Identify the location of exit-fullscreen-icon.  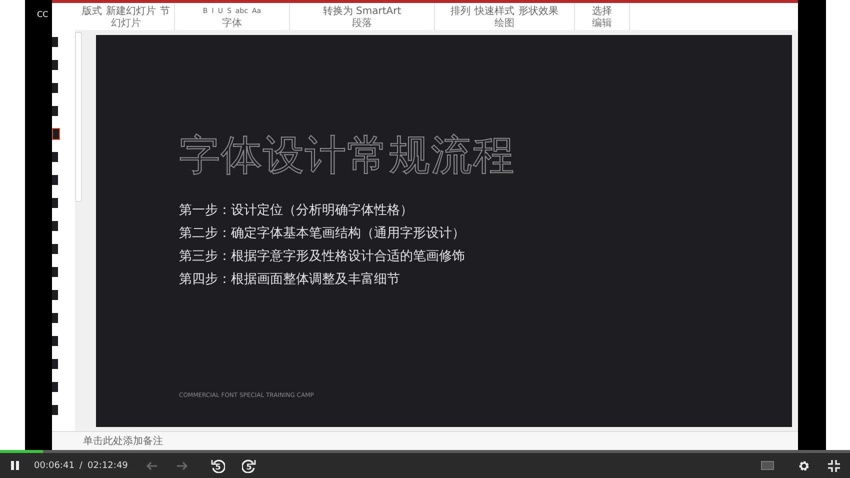
(834, 466).